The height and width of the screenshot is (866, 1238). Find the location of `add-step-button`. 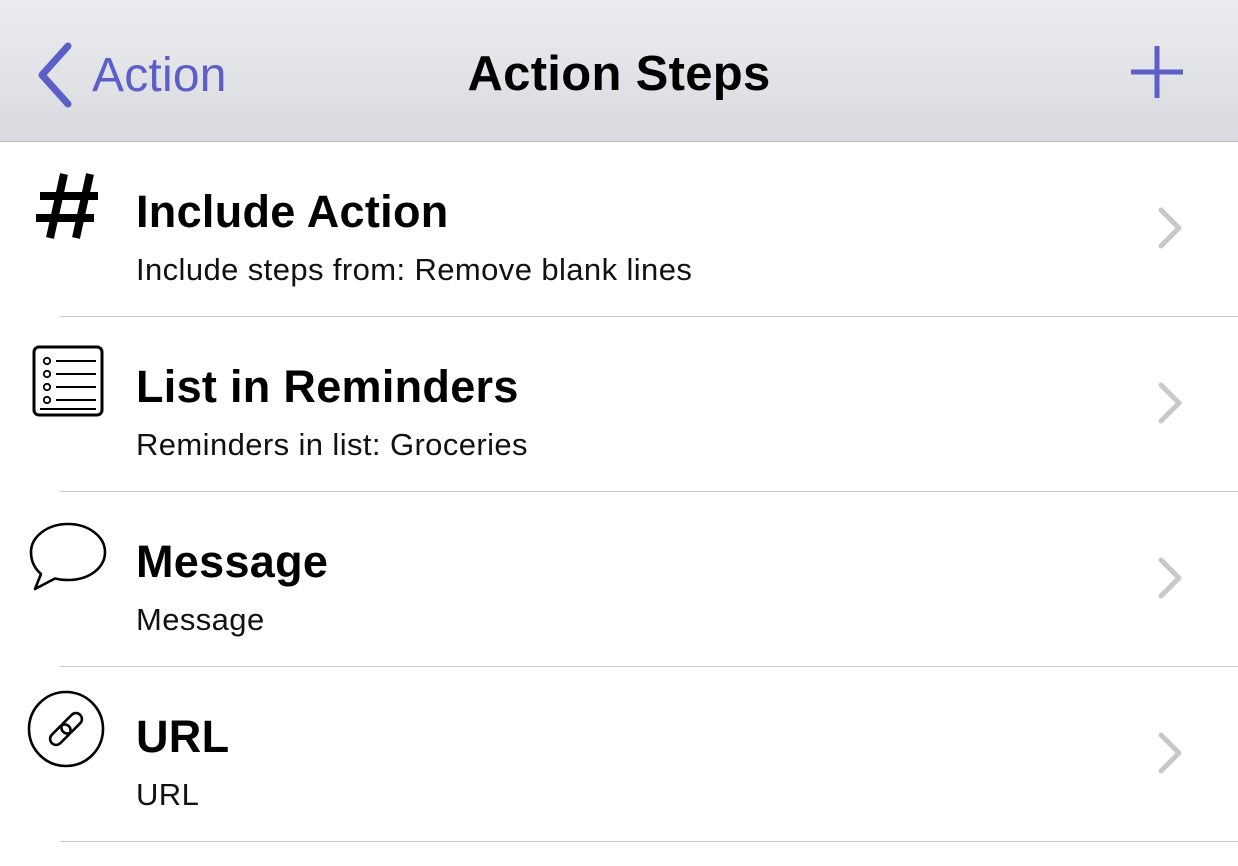

add-step-button is located at coordinates (1157, 73).